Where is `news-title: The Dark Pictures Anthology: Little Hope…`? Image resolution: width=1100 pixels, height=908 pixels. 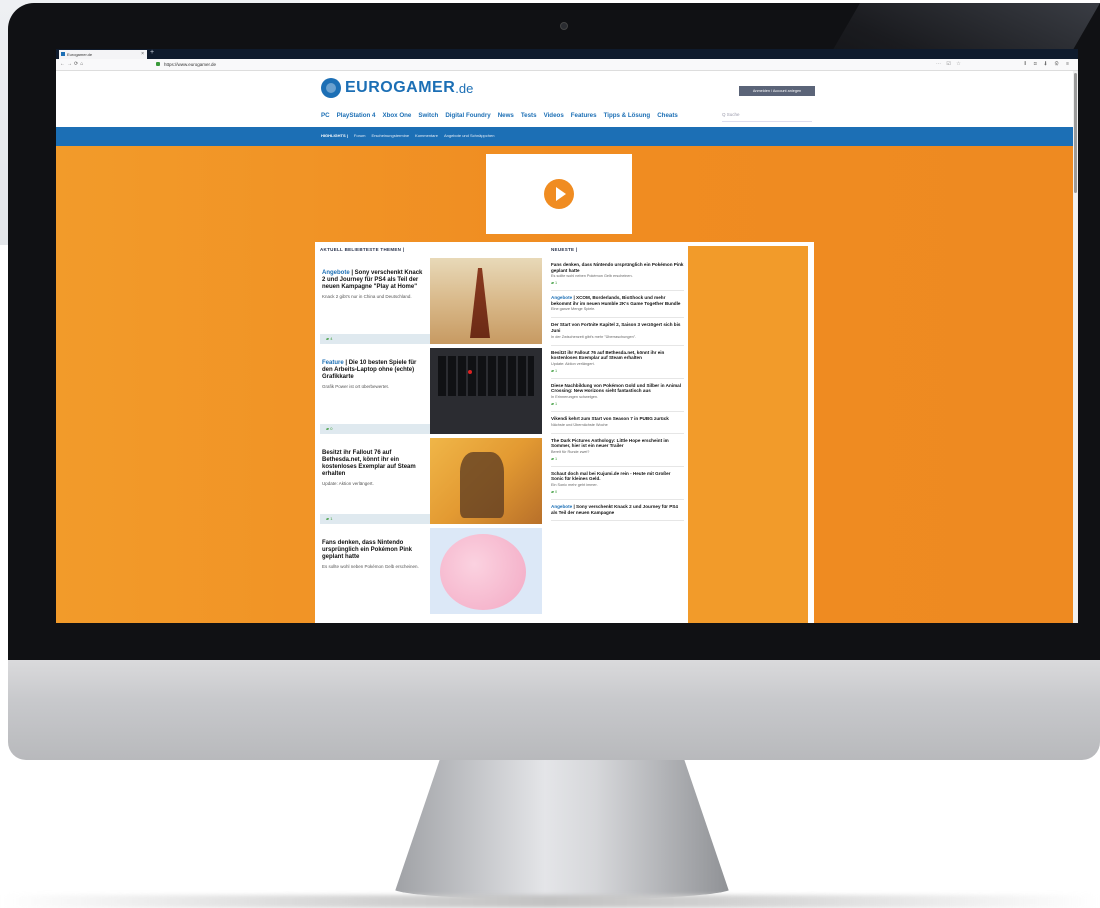
news-title: The Dark Pictures Anthology: Little Hope… is located at coordinates (610, 443).